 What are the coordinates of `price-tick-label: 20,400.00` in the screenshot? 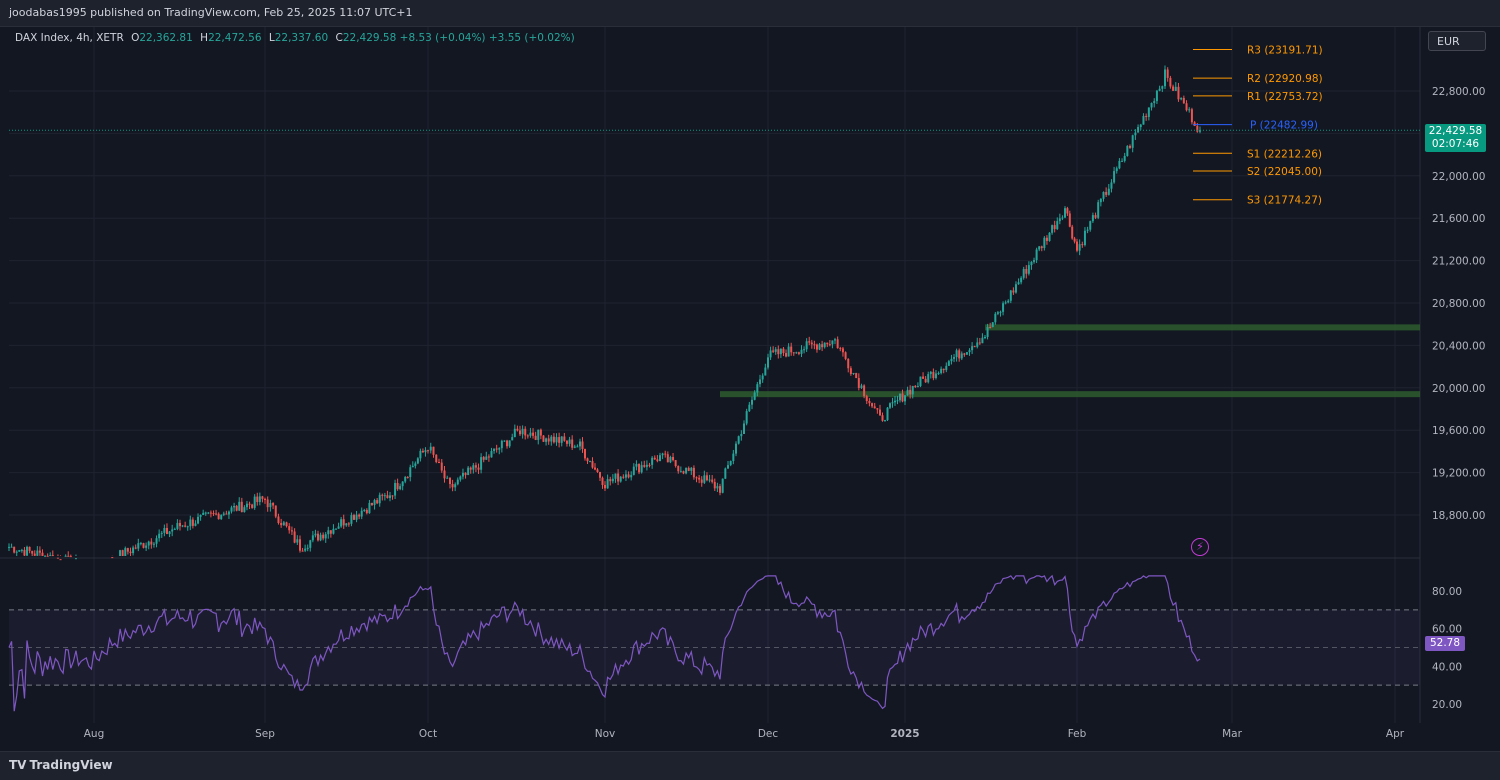 It's located at (1458, 346).